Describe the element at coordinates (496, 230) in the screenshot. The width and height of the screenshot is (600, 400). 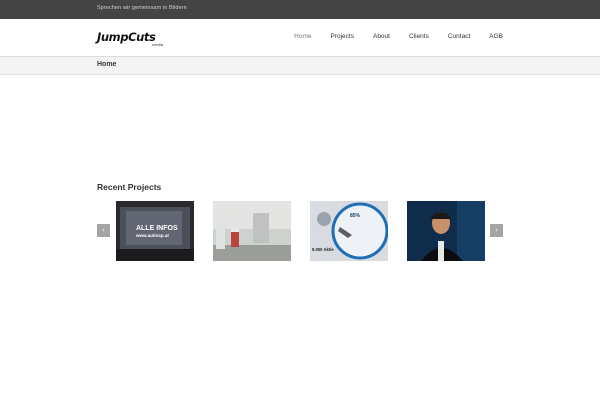
I see `chevron-right-icon: ›` at that location.